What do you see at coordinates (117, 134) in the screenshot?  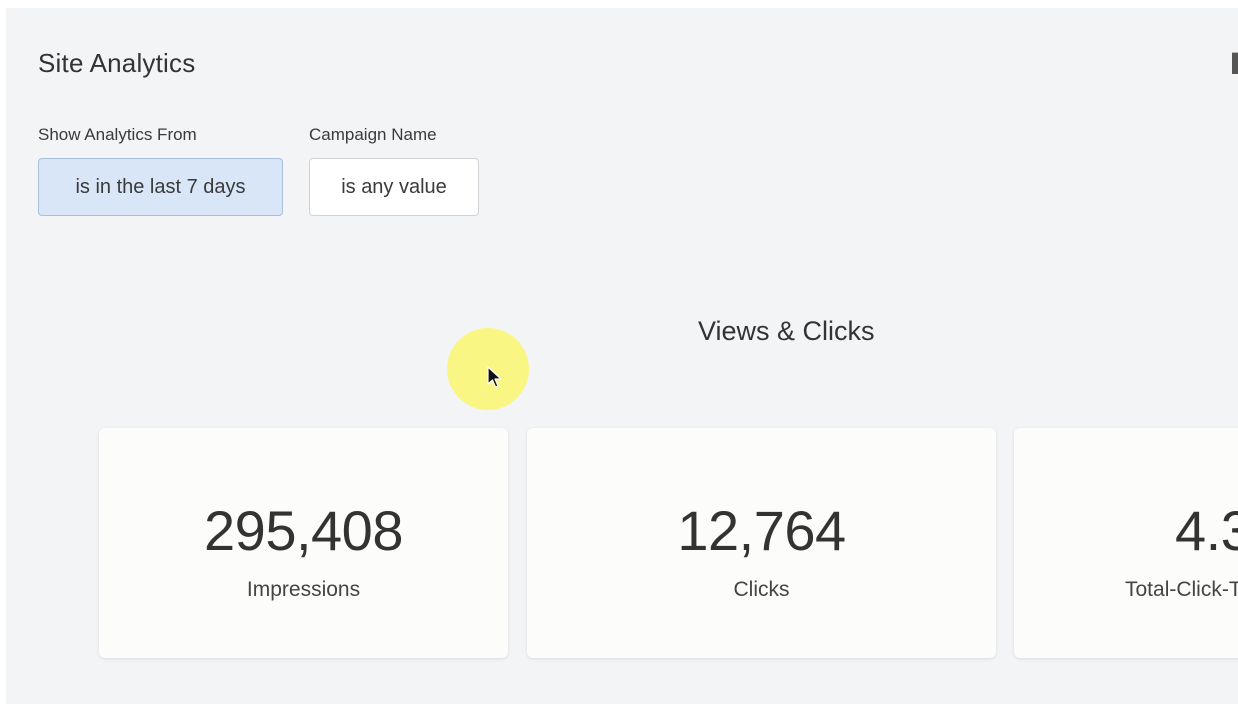 I see `date-filter-label: Show Analytics From` at bounding box center [117, 134].